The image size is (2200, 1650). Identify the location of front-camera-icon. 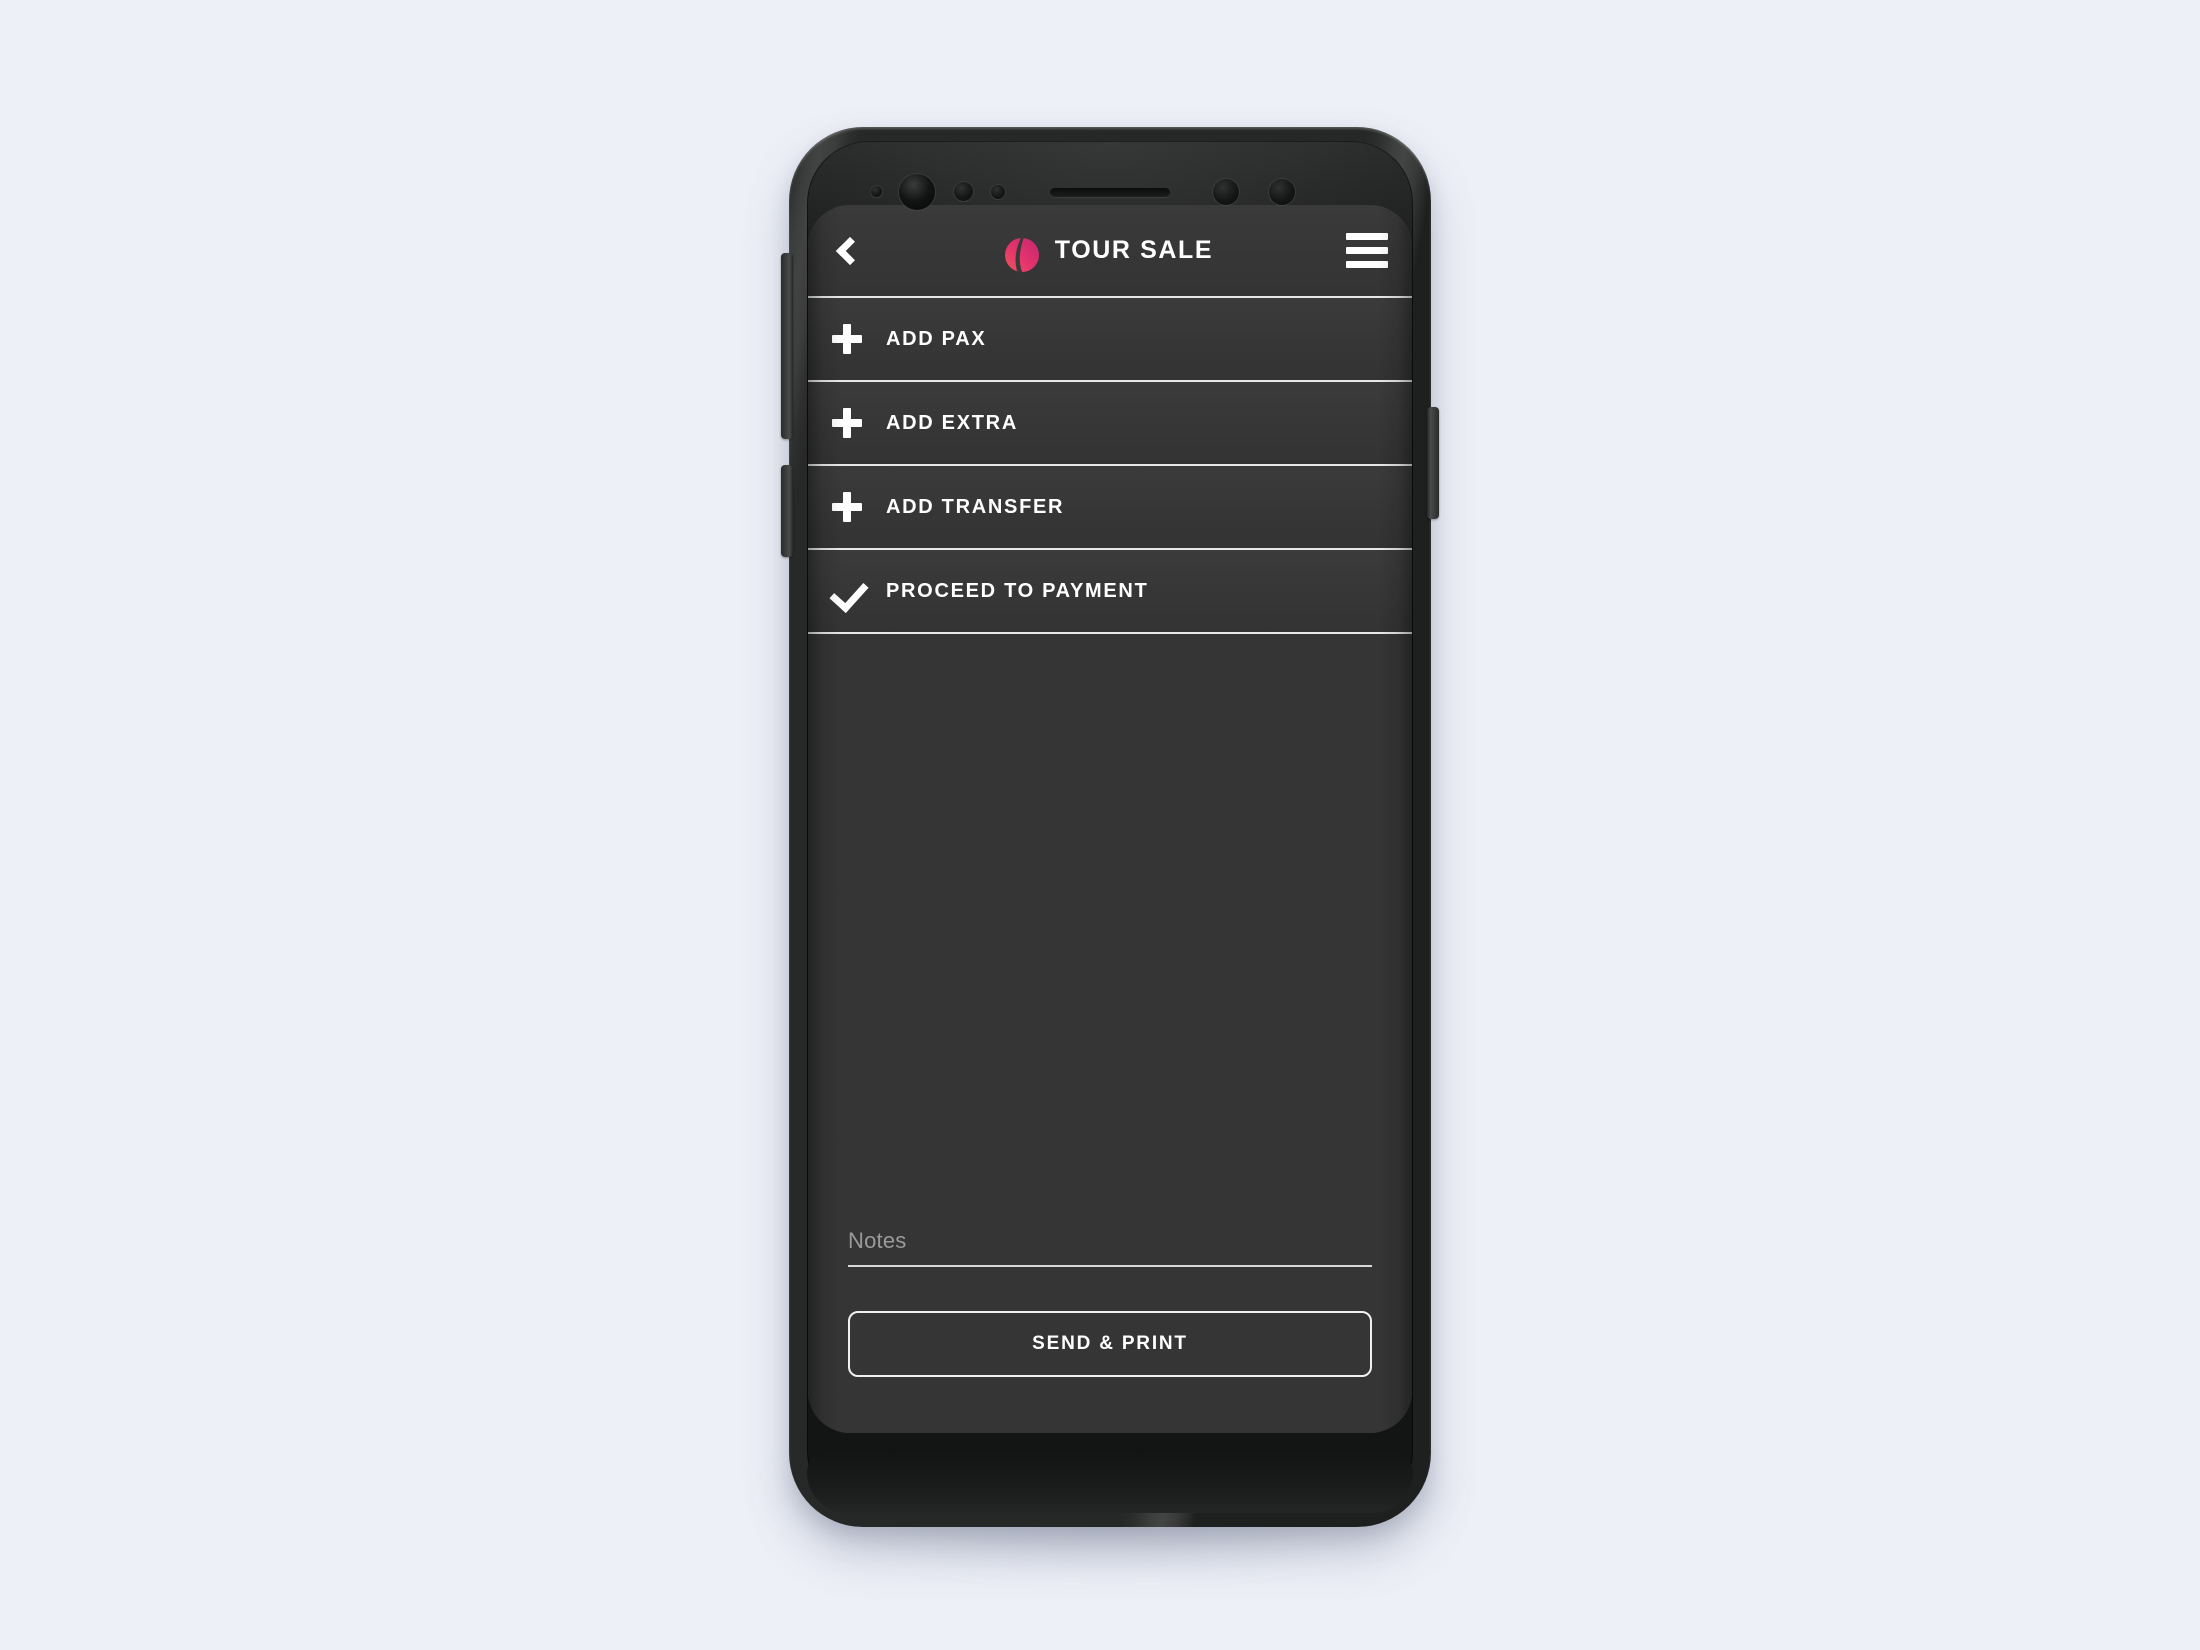
(917, 192).